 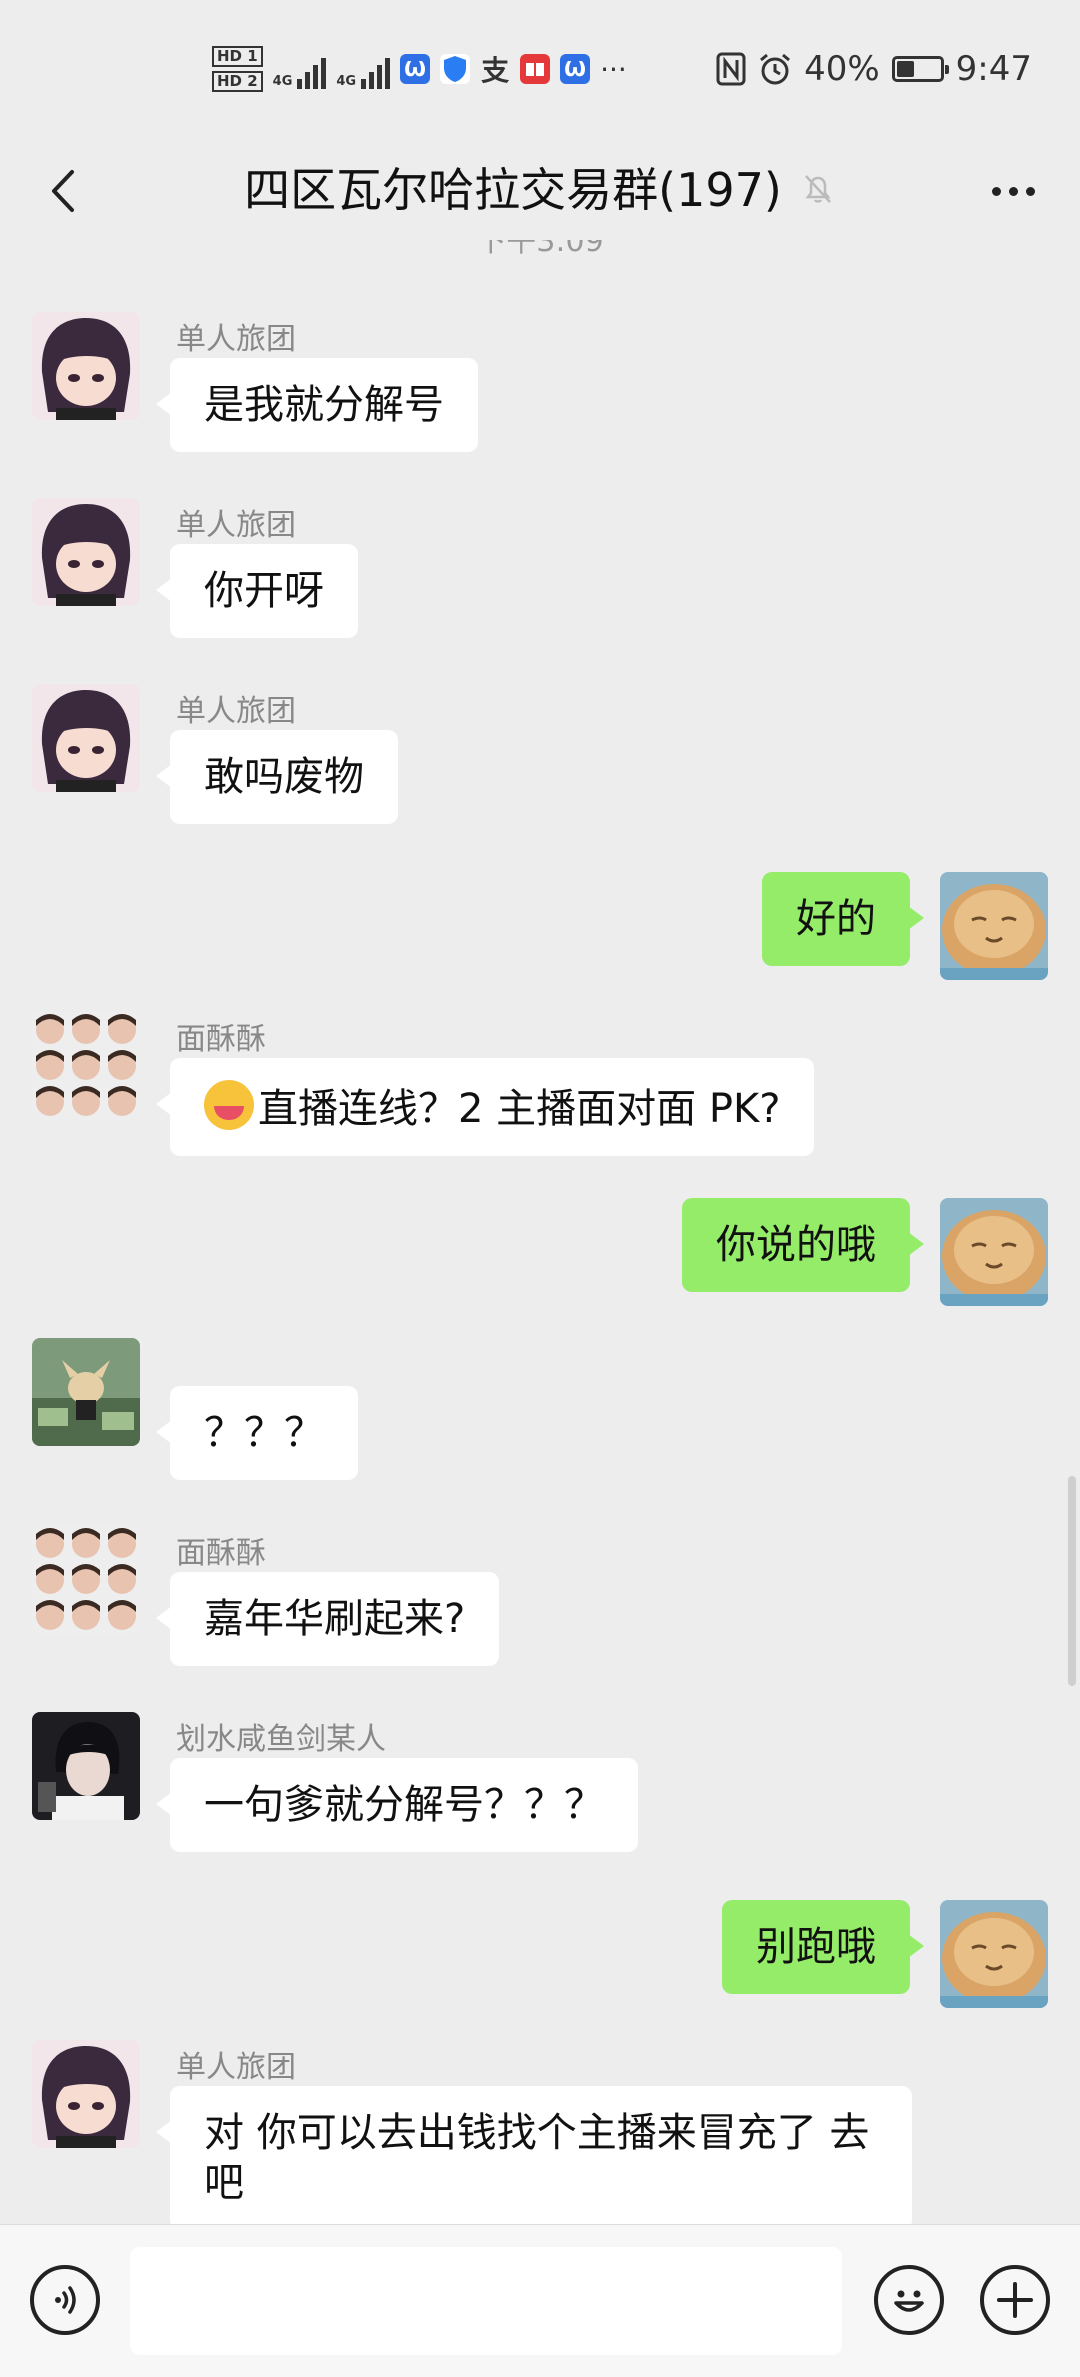 I want to click on reader-app-icon, so click(x=535, y=69).